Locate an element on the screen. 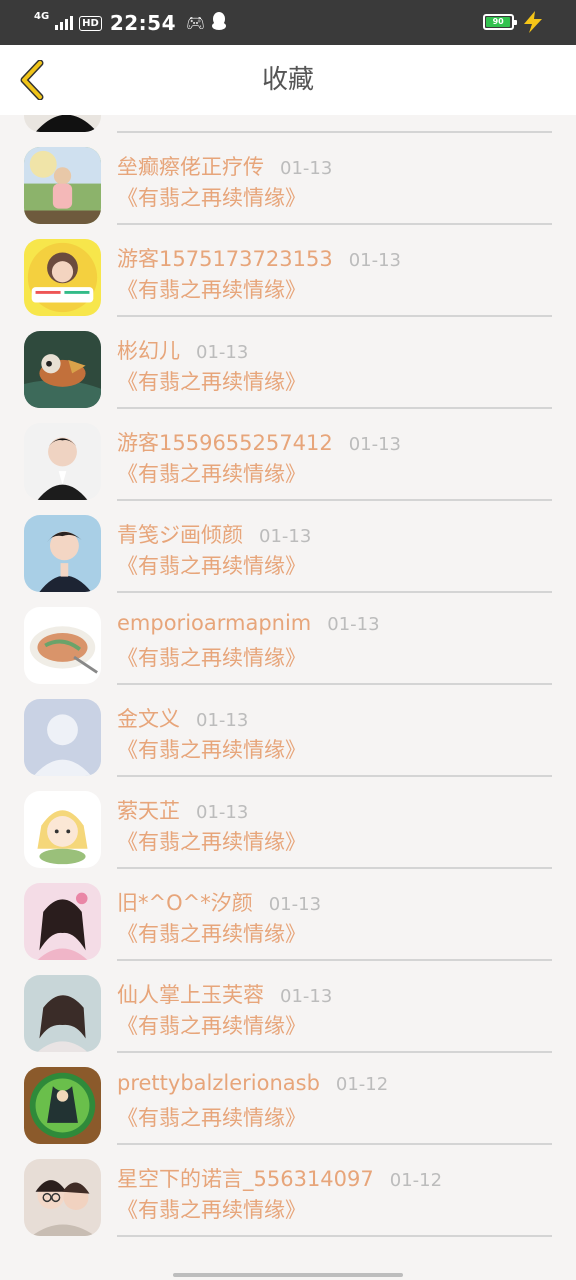  user-name: 旧*^O^*汐颜 is located at coordinates (185, 903).